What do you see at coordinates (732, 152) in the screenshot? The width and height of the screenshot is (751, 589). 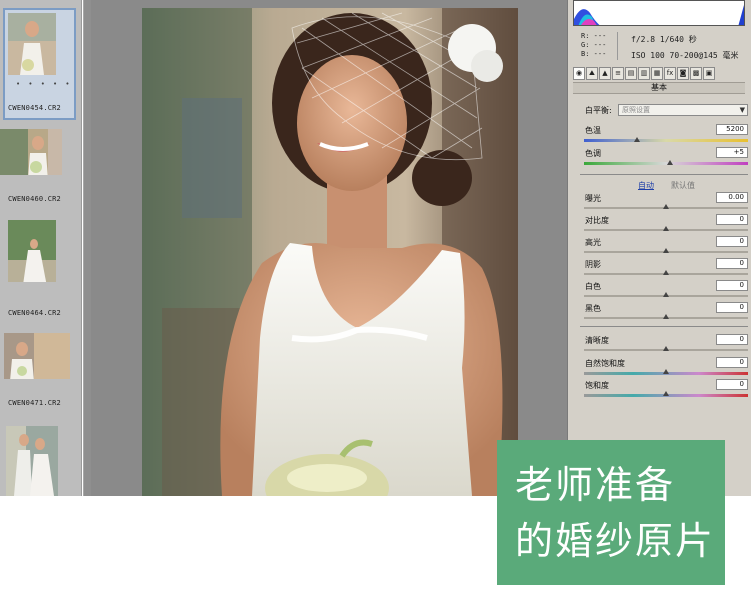 I see `tint-field: +5` at bounding box center [732, 152].